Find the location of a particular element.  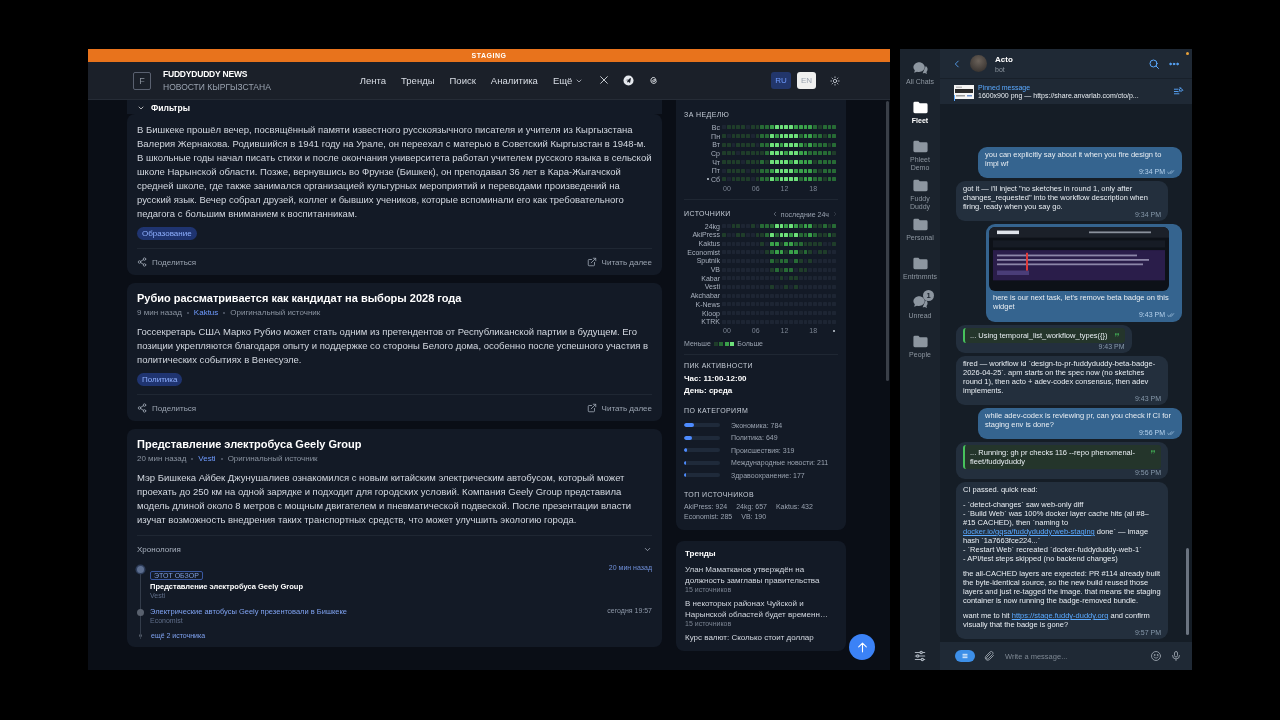

article-time: 20 мин назад is located at coordinates (162, 458).